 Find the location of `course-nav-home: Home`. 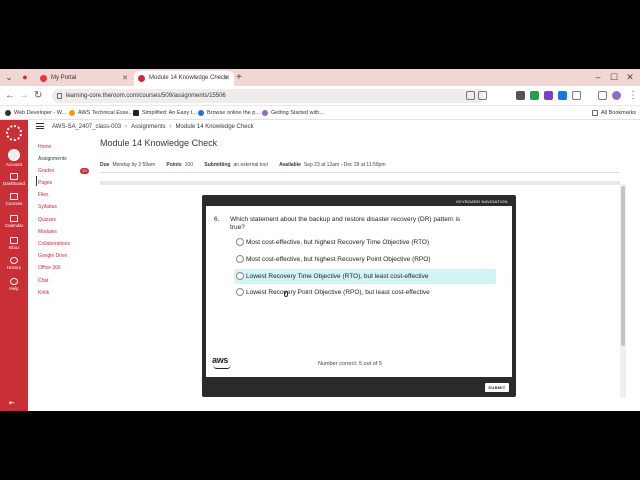

course-nav-home: Home is located at coordinates (44, 147).